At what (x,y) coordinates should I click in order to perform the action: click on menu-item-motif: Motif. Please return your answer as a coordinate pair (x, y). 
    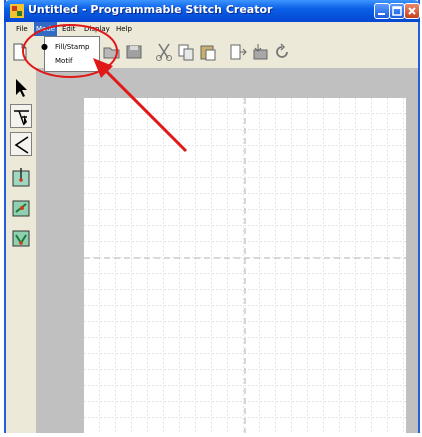
    Looking at the image, I should click on (59, 61).